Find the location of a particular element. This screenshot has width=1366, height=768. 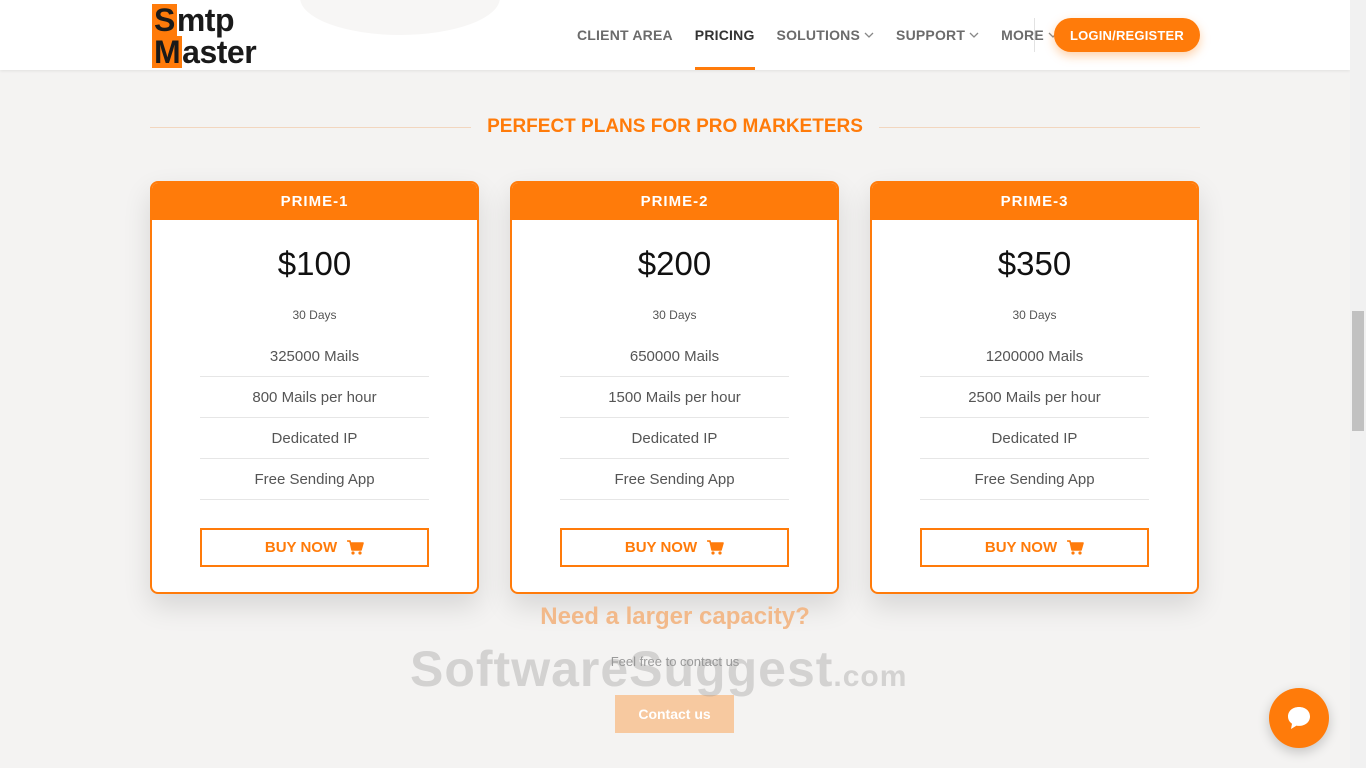

login-register-button: LOGIN/REGISTER is located at coordinates (1127, 35).